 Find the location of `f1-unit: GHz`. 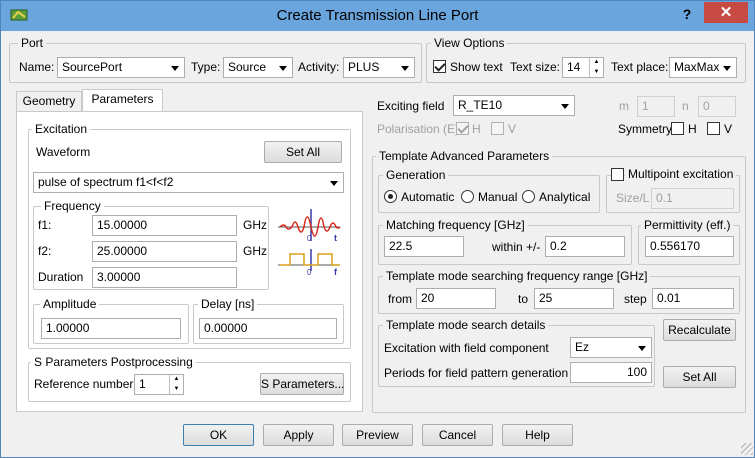

f1-unit: GHz is located at coordinates (255, 225).